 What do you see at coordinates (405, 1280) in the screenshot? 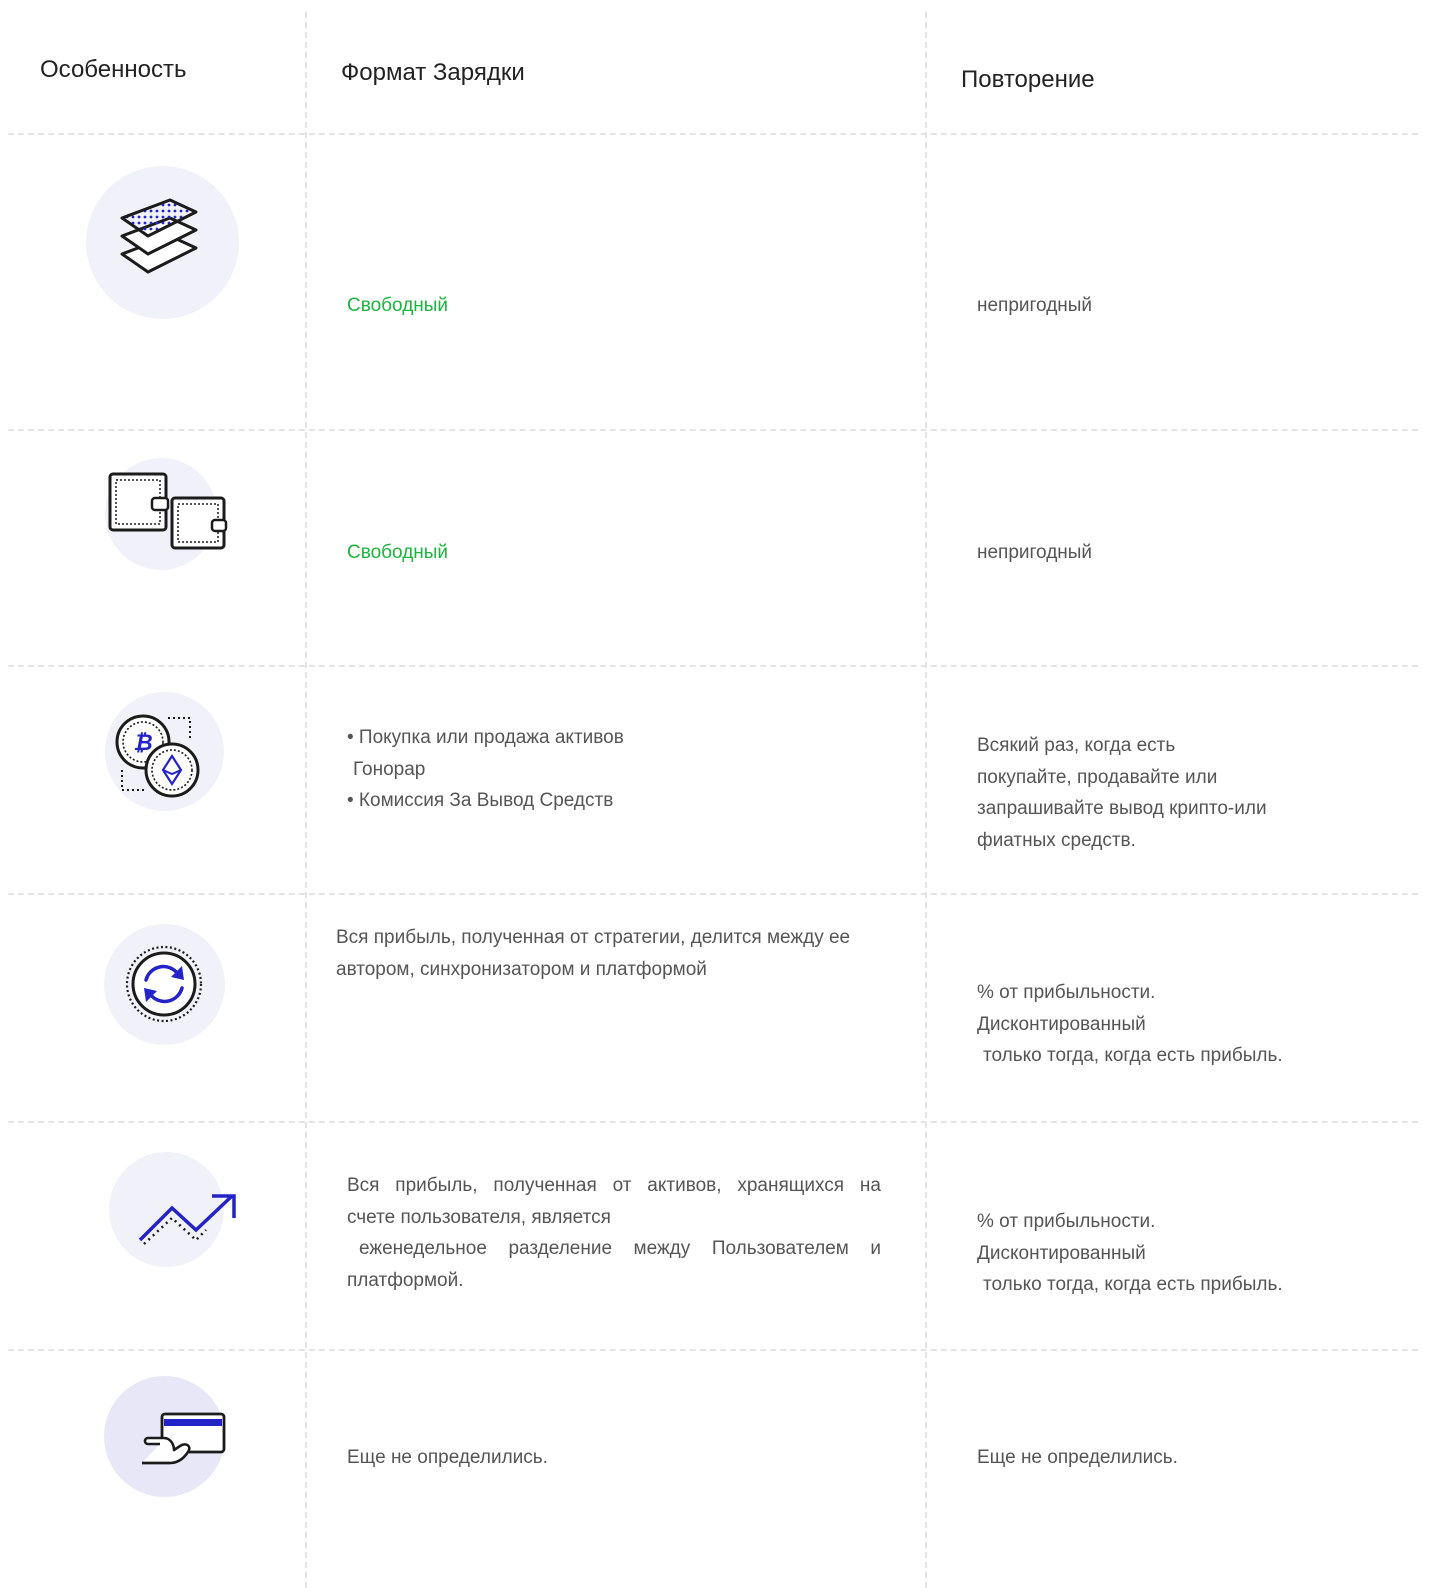
I see `charge-format-line: платформой.` at bounding box center [405, 1280].